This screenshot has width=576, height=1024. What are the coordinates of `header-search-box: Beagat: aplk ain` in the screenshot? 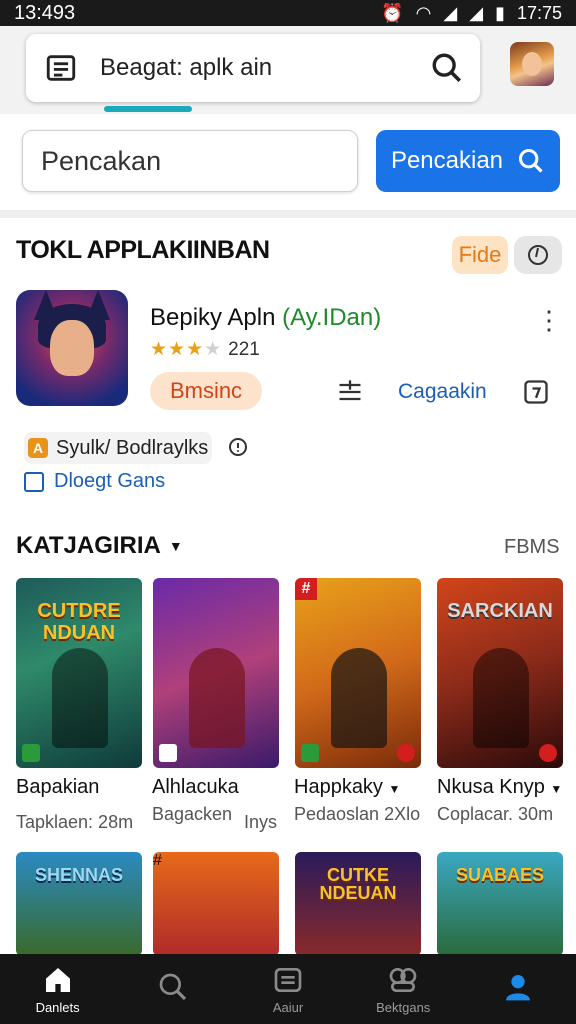 It's located at (253, 68).